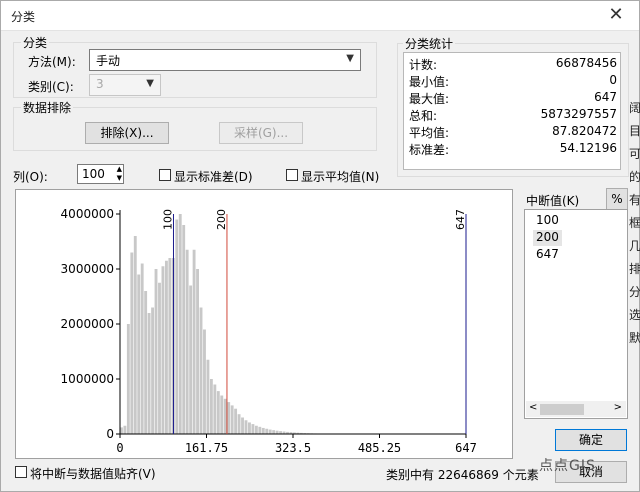  What do you see at coordinates (93, 174) in the screenshot?
I see `columns-value: 100` at bounding box center [93, 174].